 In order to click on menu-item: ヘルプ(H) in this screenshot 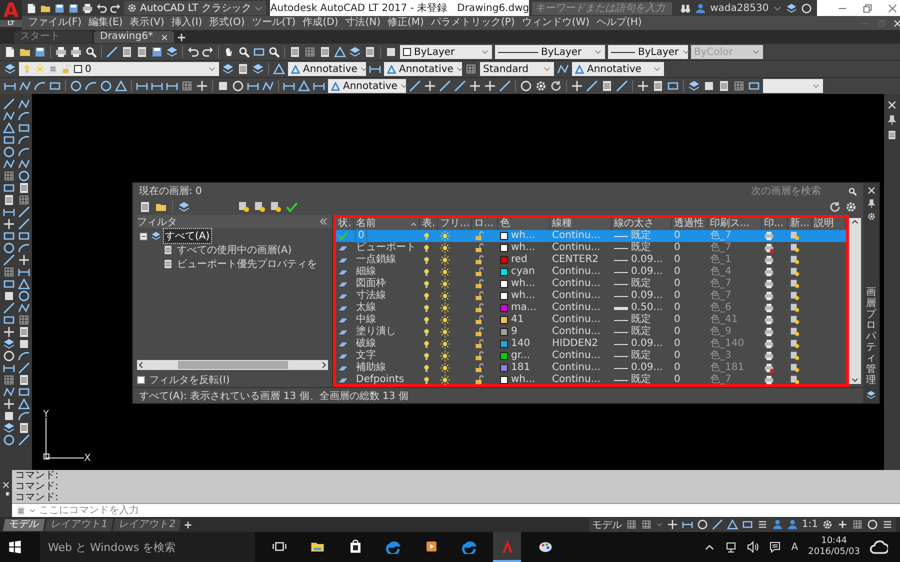, I will do `click(619, 23)`.